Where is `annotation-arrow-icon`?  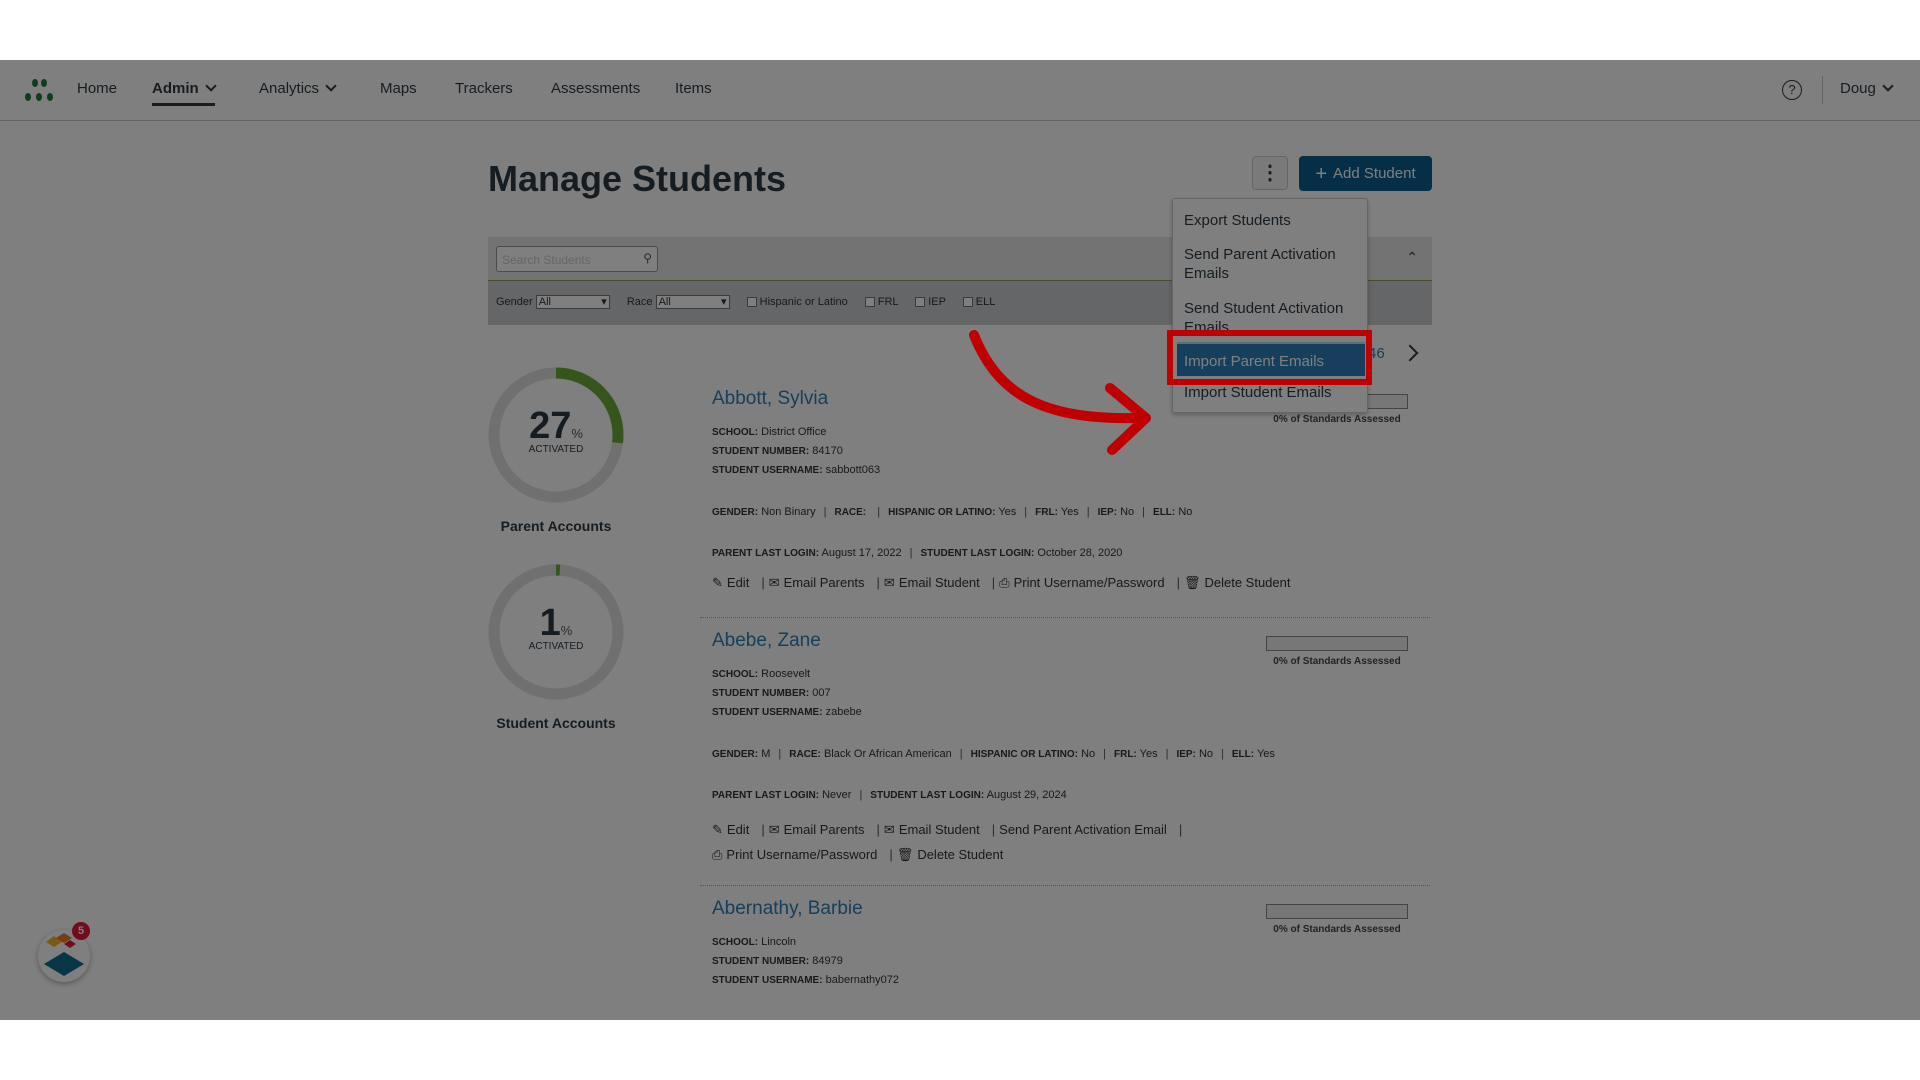
annotation-arrow-icon is located at coordinates (1060, 392).